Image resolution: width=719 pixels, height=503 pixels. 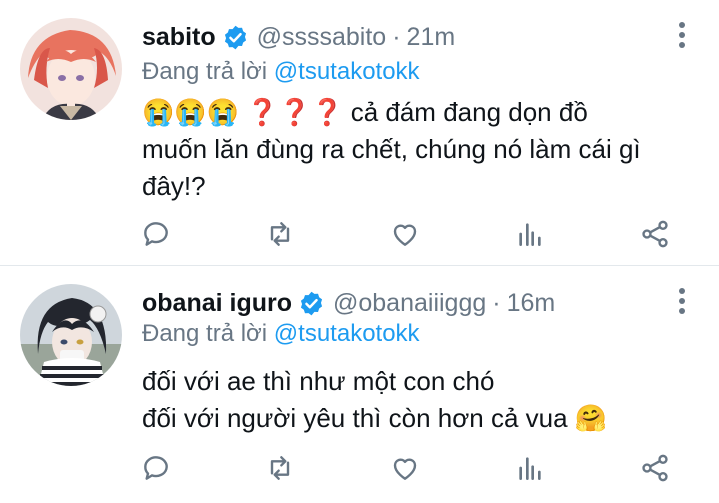 What do you see at coordinates (322, 37) in the screenshot?
I see `handle: @ssssabito` at bounding box center [322, 37].